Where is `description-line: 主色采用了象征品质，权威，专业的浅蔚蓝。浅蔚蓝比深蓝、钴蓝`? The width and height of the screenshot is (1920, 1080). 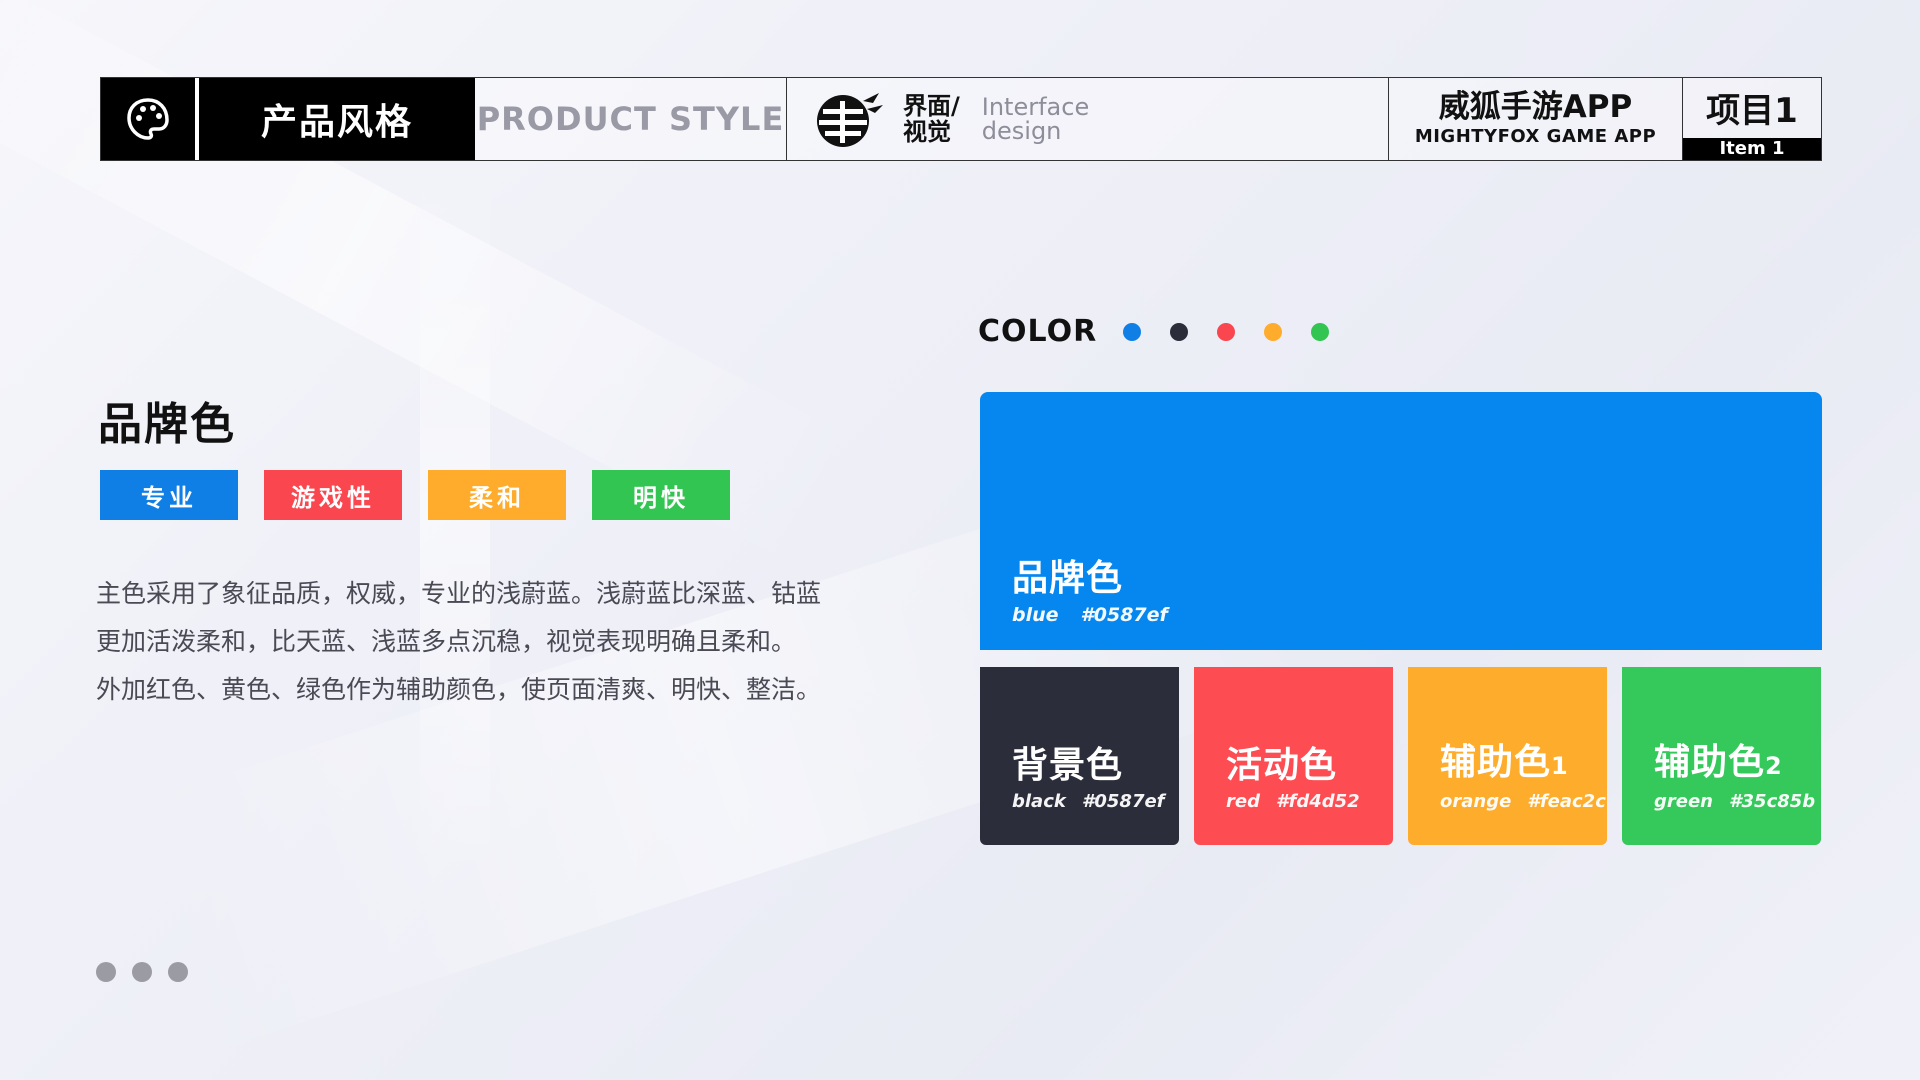
description-line: 主色采用了象征品质，权威，专业的浅蔚蓝。浅蔚蓝比深蓝、钴蓝 is located at coordinates (459, 593).